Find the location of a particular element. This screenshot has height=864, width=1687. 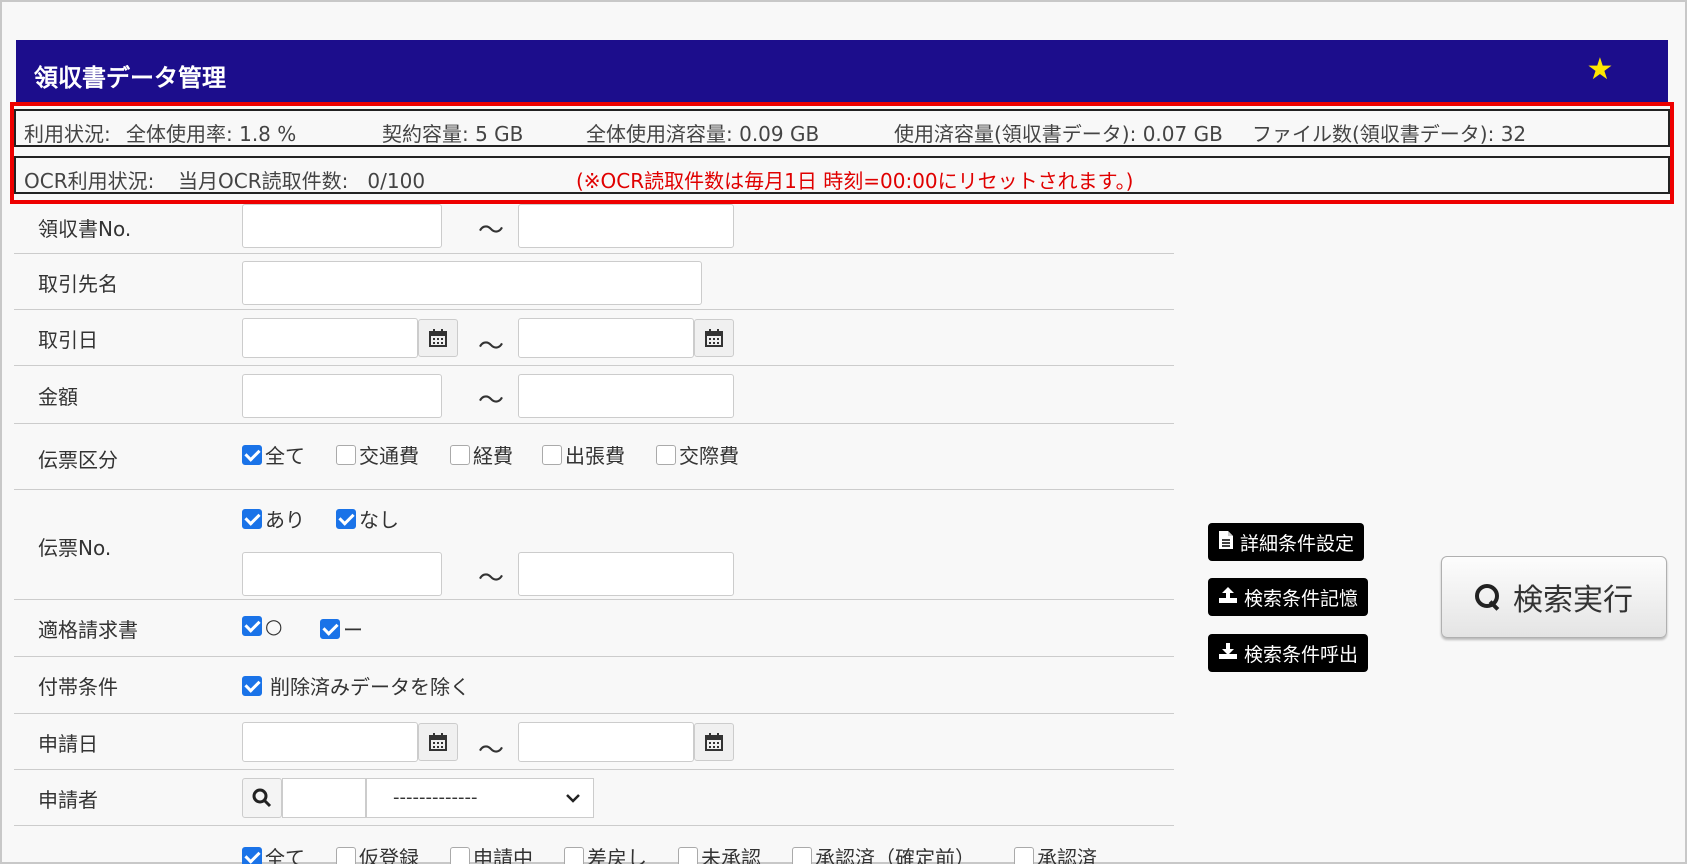

partner-label: 取引先名 is located at coordinates (78, 284).